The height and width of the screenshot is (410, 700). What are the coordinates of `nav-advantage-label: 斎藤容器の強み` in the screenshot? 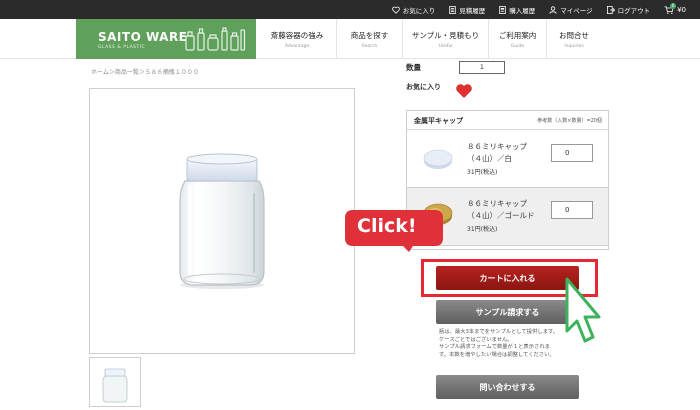 It's located at (297, 35).